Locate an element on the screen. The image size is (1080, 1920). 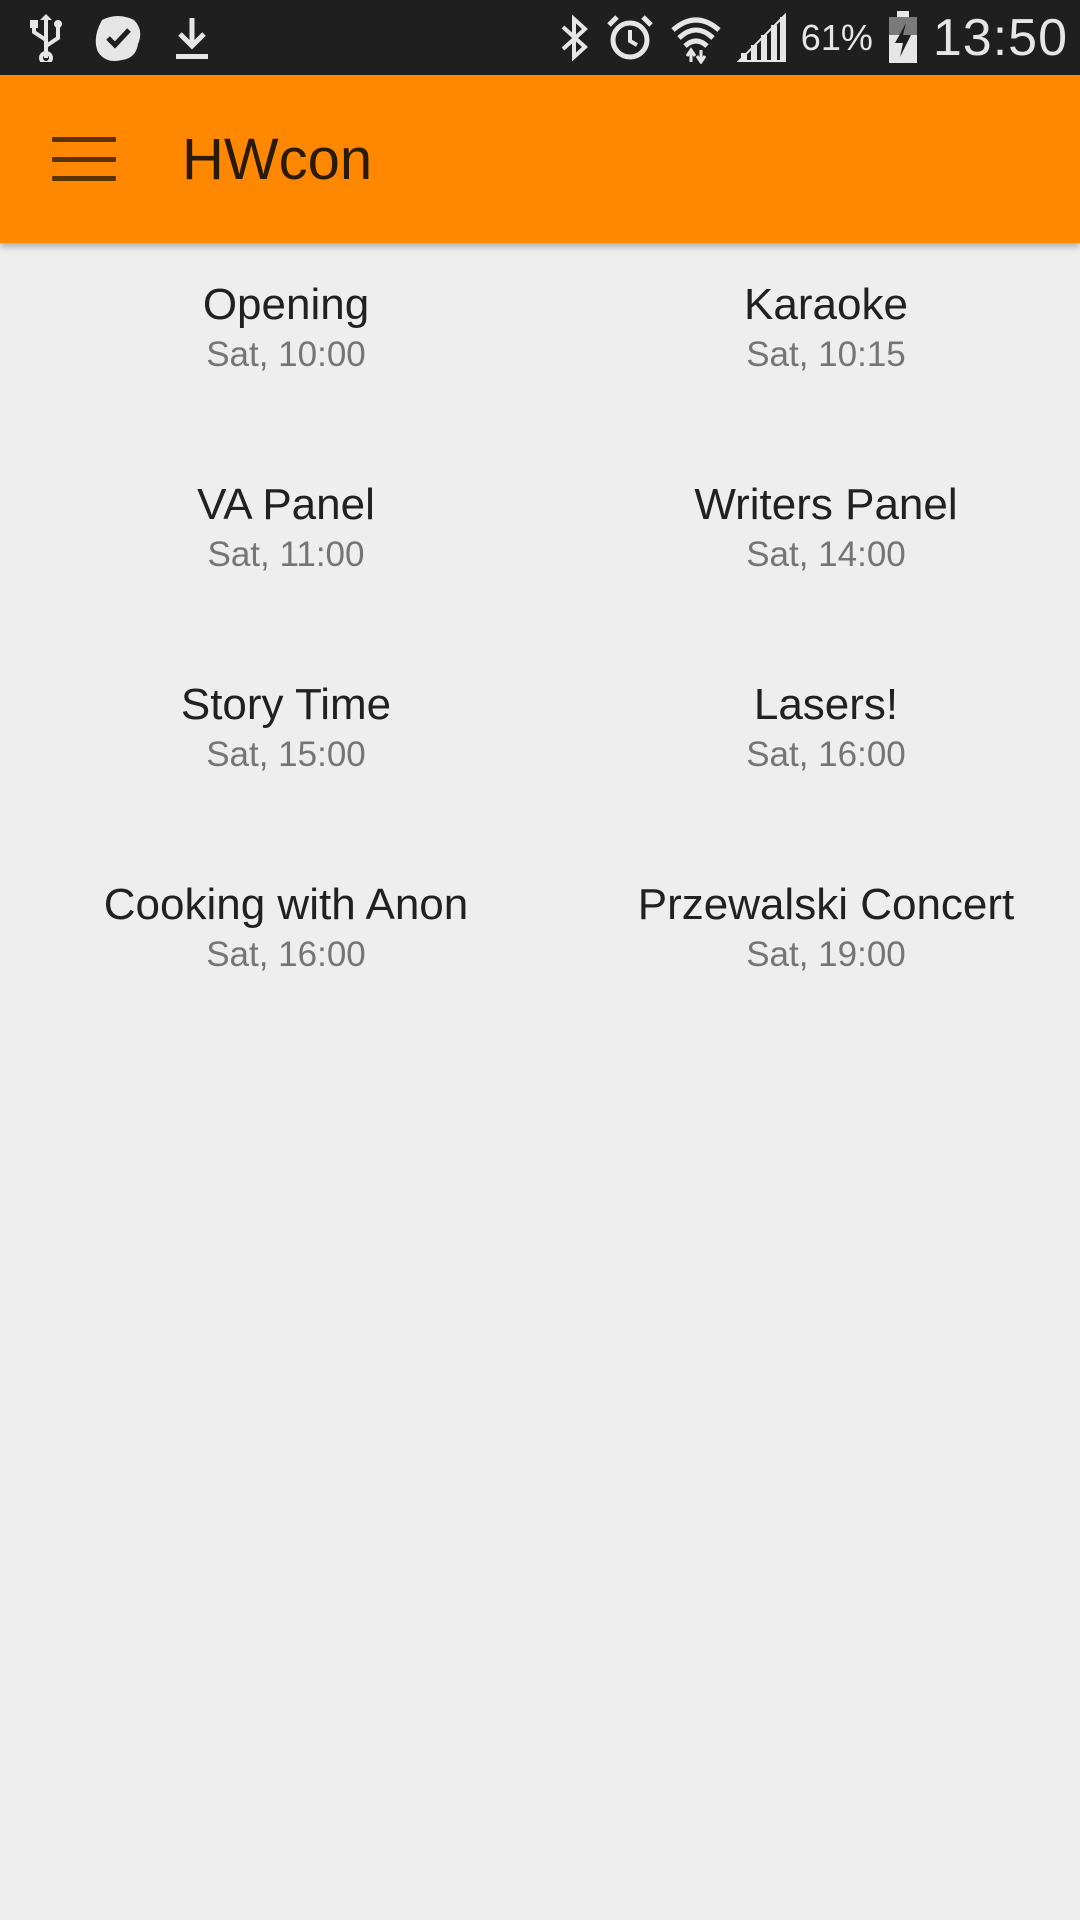
status-clock: 13:50 is located at coordinates (1000, 37).